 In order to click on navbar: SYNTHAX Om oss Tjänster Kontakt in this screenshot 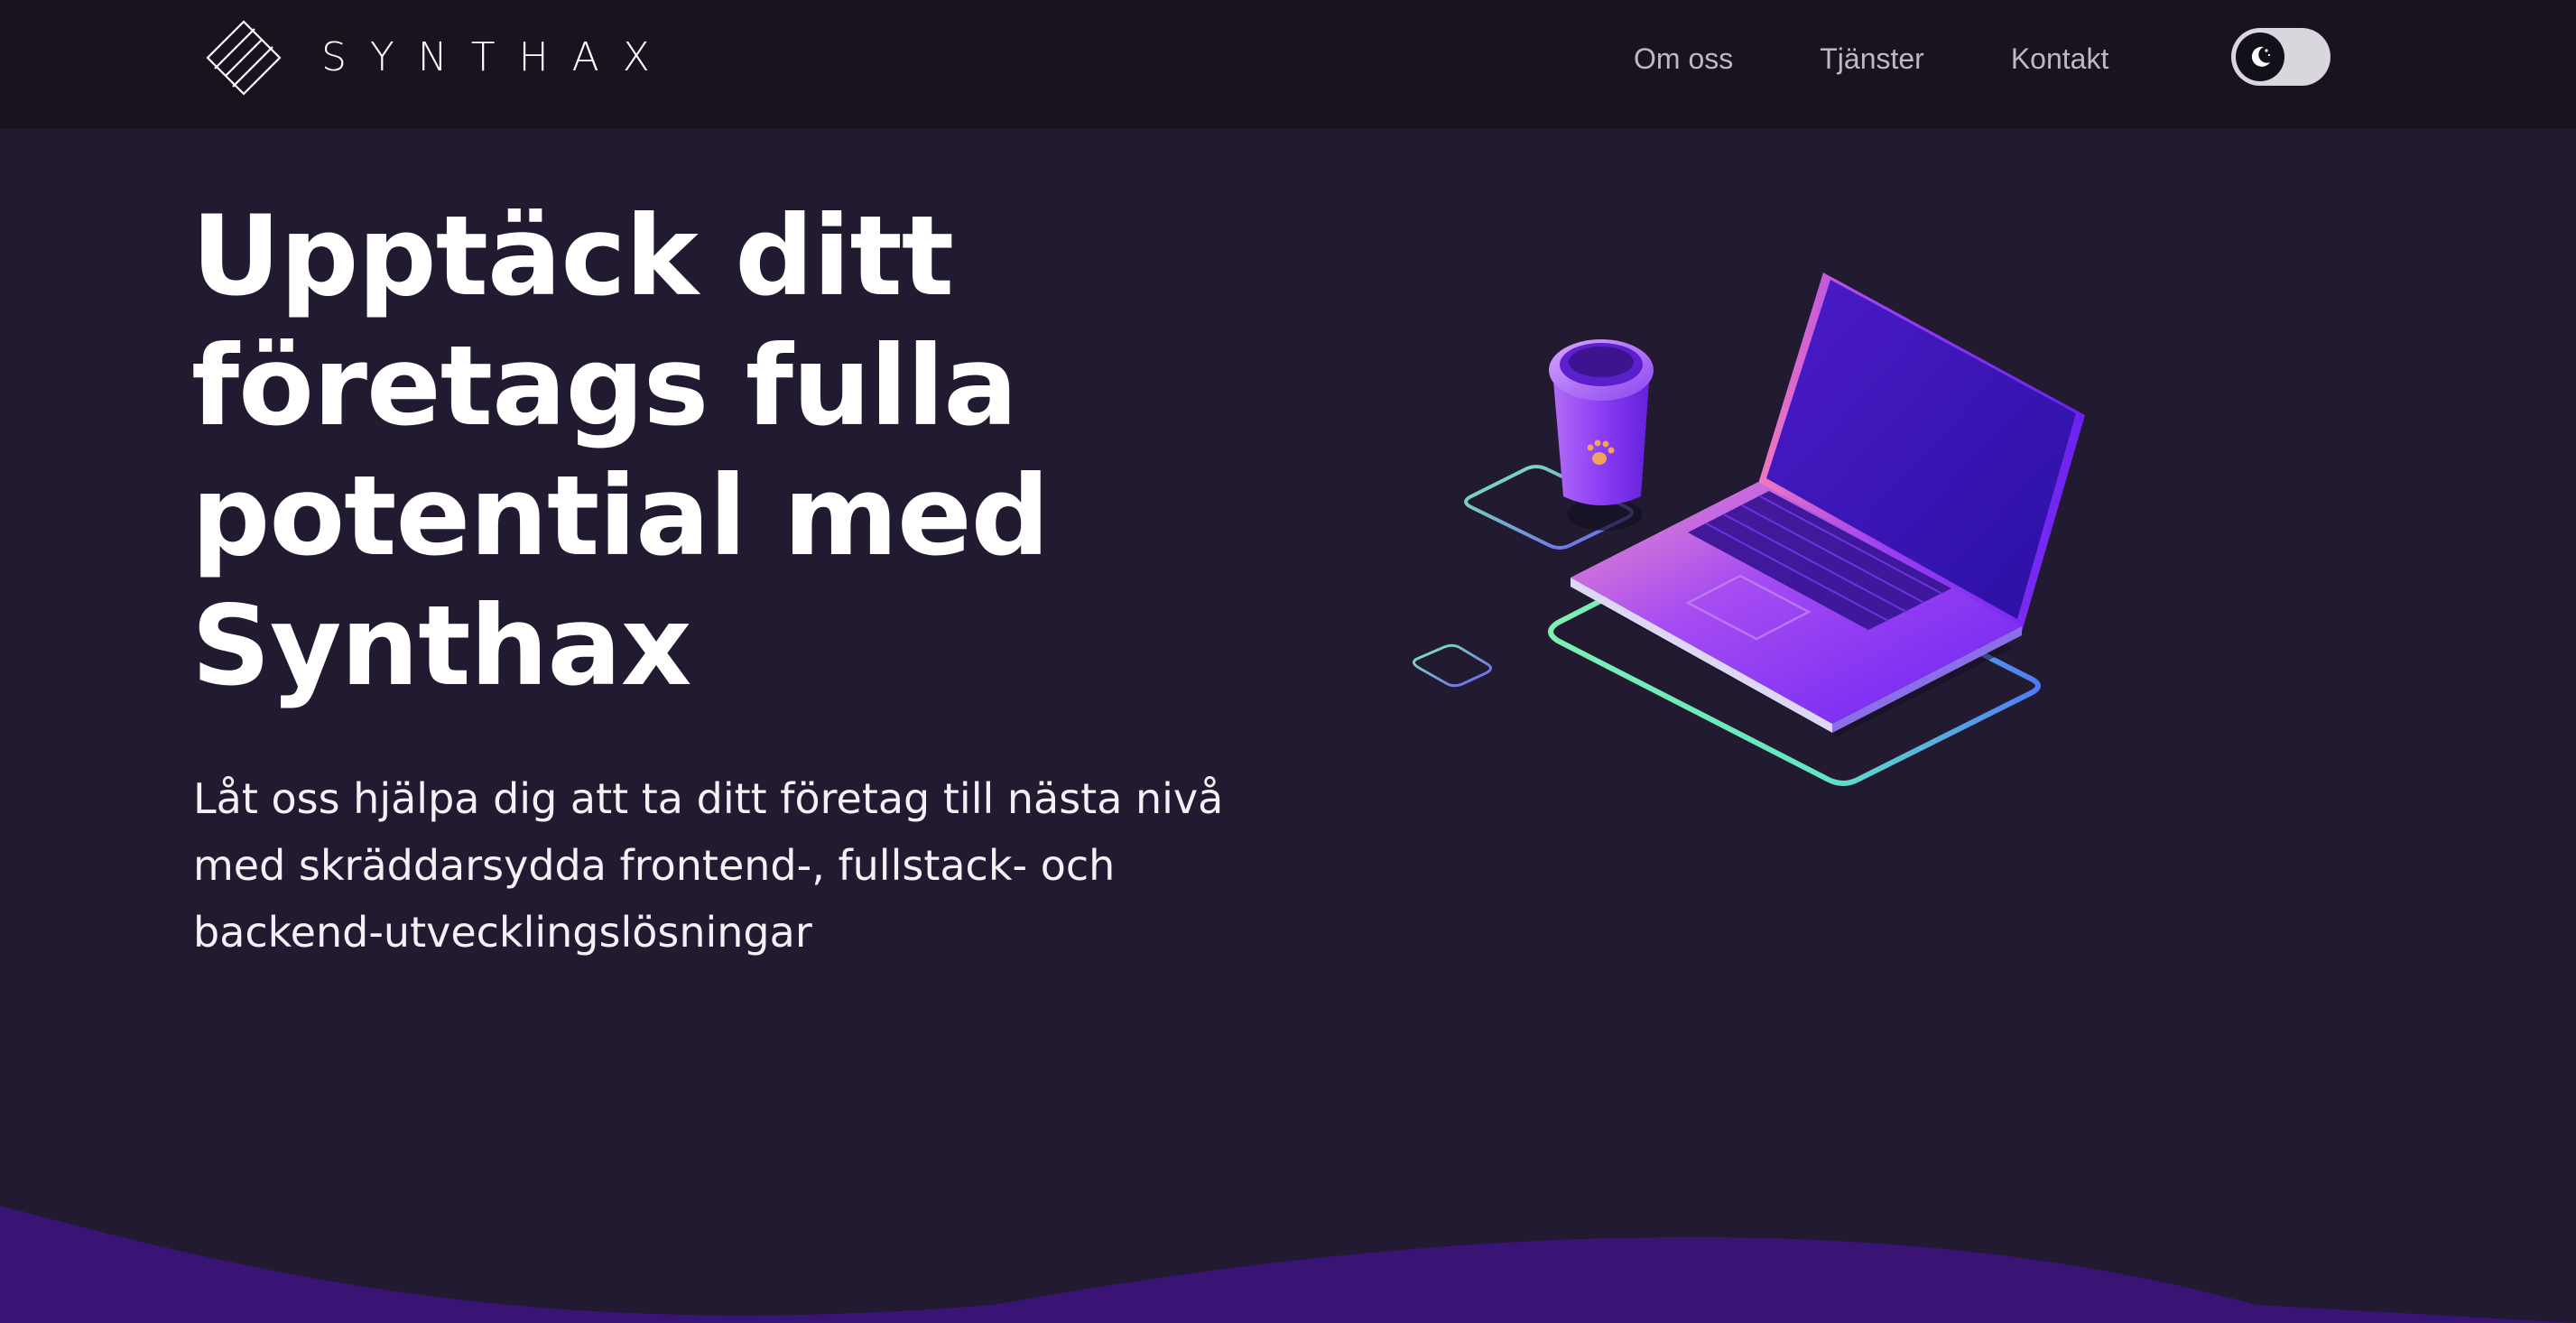, I will do `click(1288, 64)`.